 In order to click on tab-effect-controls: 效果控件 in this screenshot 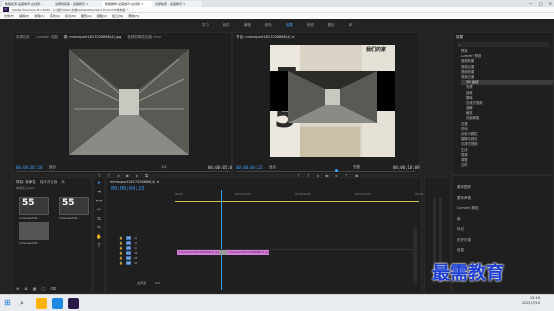, I will do `click(23, 37)`.